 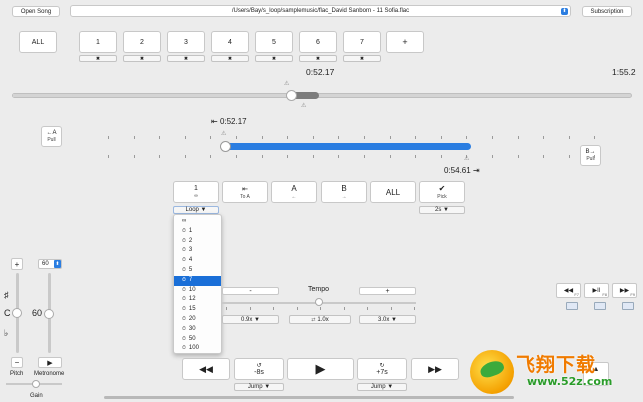 I want to click on jump-forward-dropdown: Jump ▼, so click(x=382, y=387).